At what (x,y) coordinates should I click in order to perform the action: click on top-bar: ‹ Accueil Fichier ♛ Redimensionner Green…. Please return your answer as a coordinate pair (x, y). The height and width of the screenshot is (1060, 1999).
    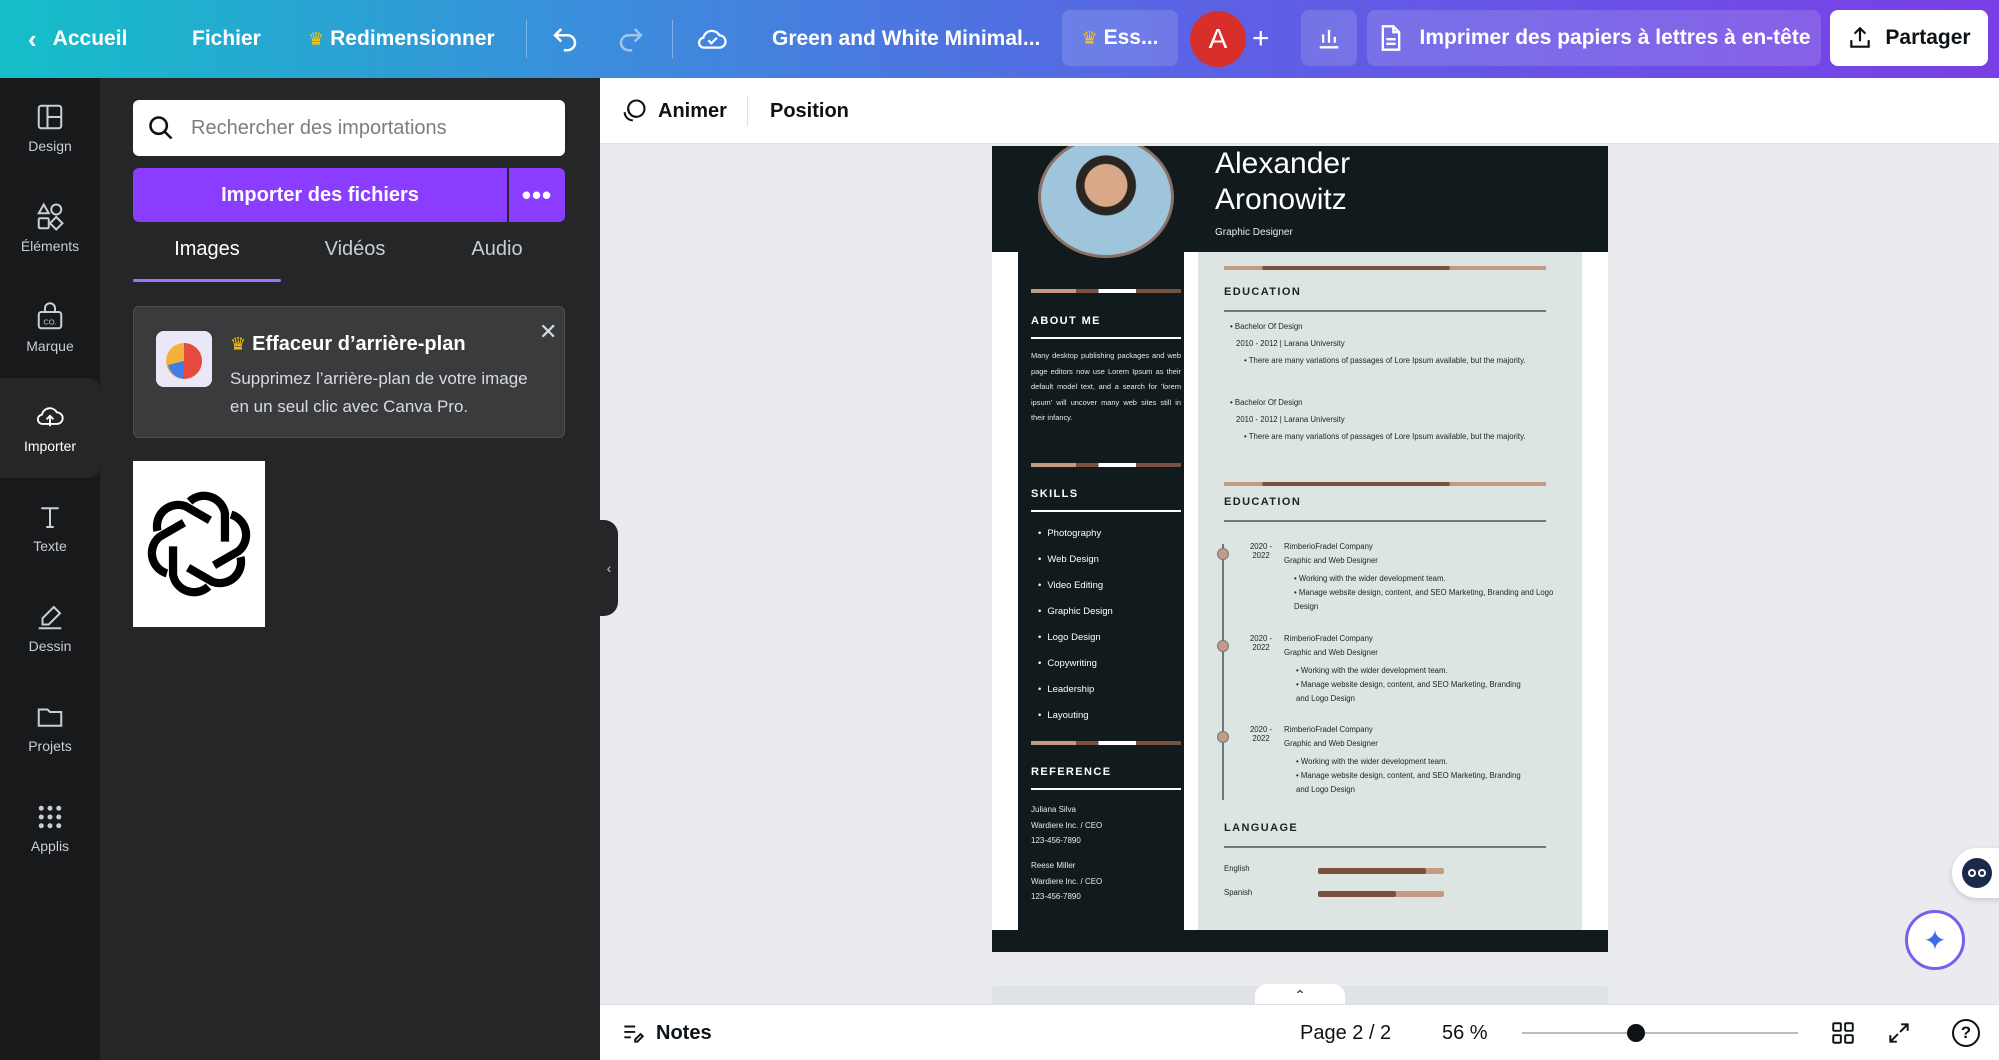
    Looking at the image, I should click on (999, 39).